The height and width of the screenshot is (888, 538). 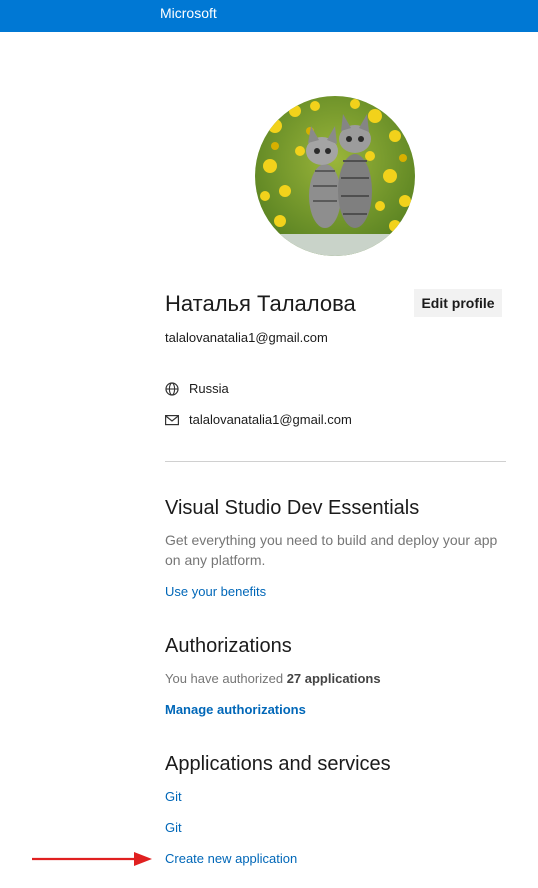 What do you see at coordinates (333, 678) in the screenshot?
I see `authorizations-count: 27 applications` at bounding box center [333, 678].